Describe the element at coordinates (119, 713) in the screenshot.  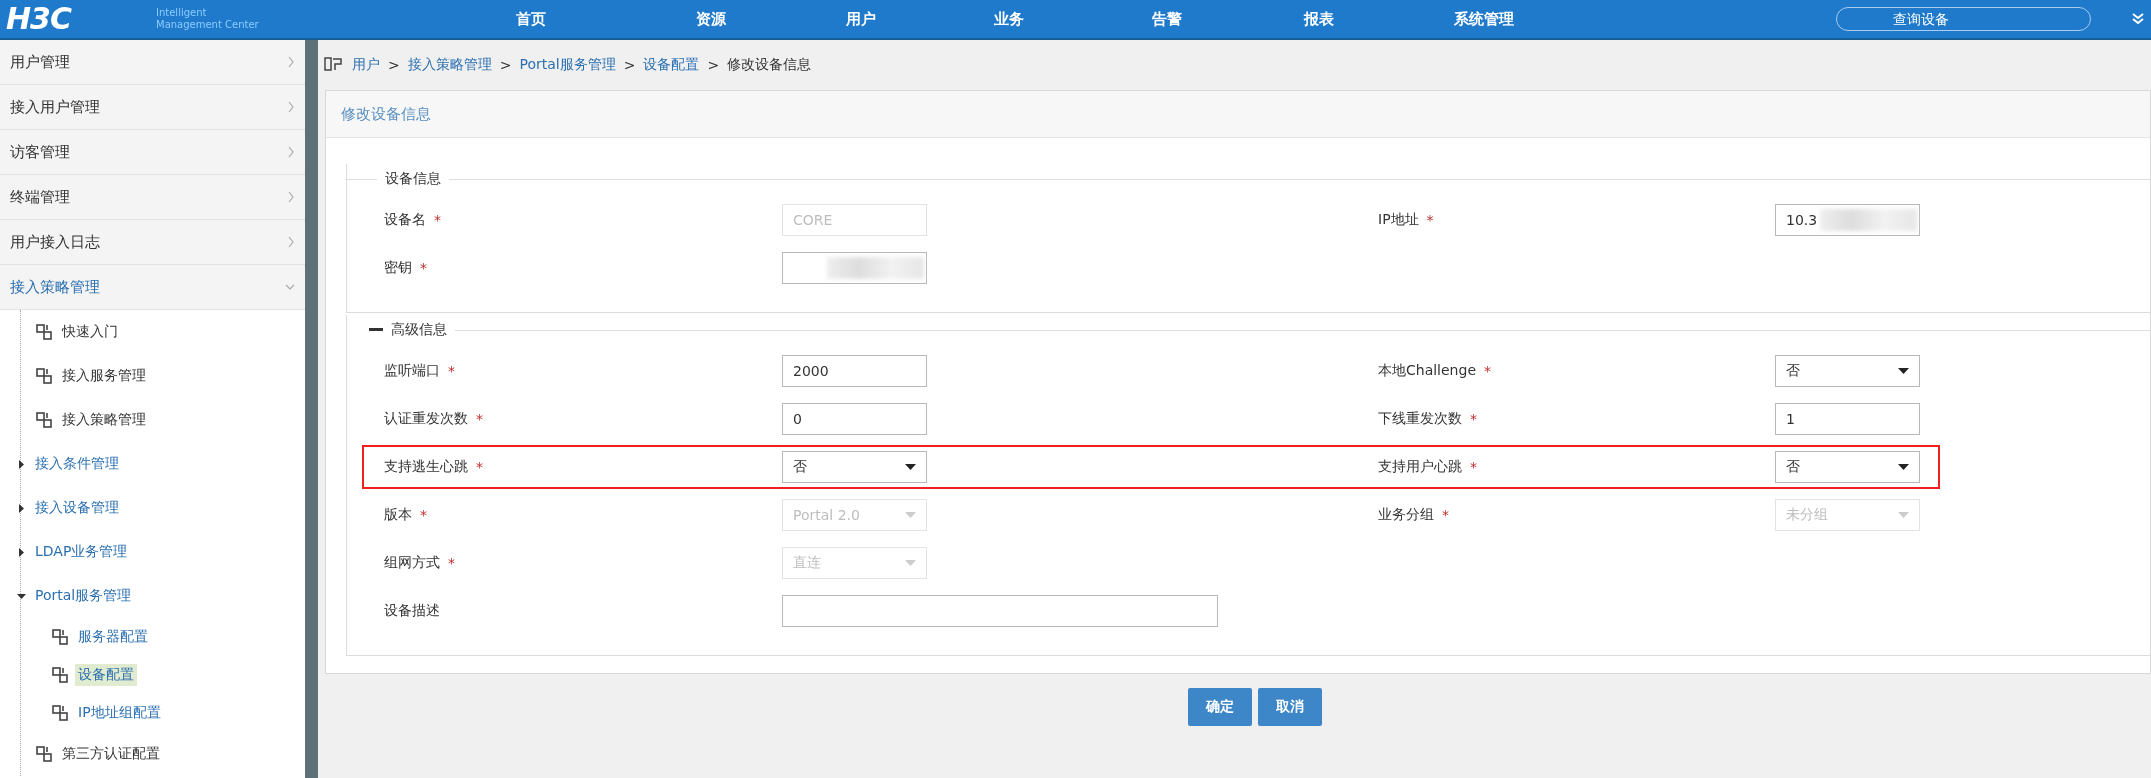
I see `tree-item: IP地址组配置` at that location.